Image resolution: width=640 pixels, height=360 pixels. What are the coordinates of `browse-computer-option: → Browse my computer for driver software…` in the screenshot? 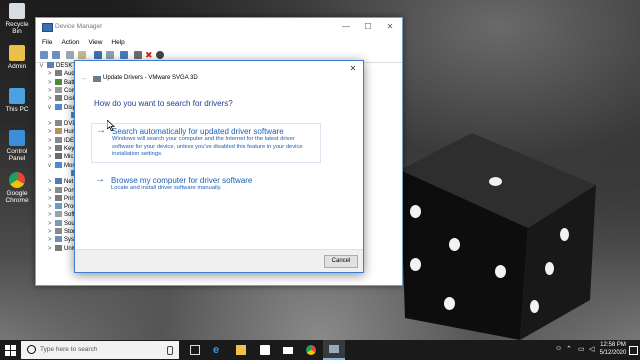 It's located at (205, 184).